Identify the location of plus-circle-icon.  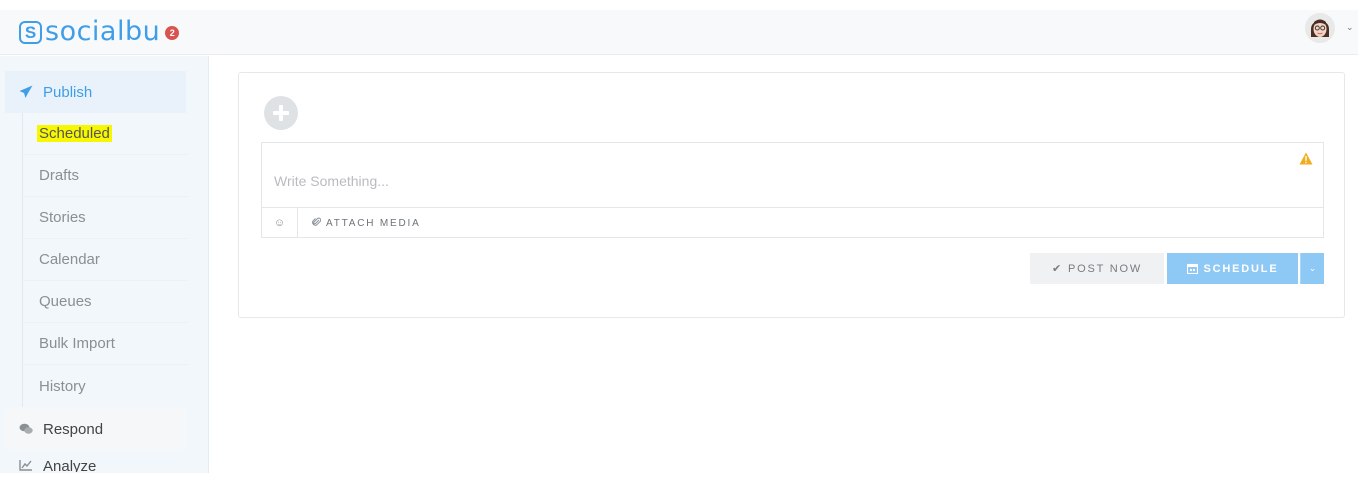
(281, 113).